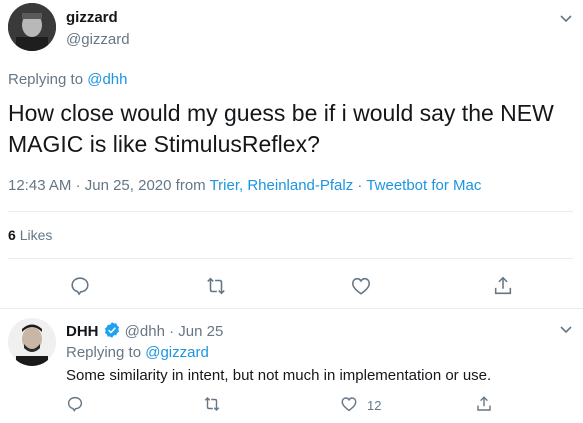 The height and width of the screenshot is (423, 583). Describe the element at coordinates (374, 405) in the screenshot. I see `reply-like-count: 12` at that location.